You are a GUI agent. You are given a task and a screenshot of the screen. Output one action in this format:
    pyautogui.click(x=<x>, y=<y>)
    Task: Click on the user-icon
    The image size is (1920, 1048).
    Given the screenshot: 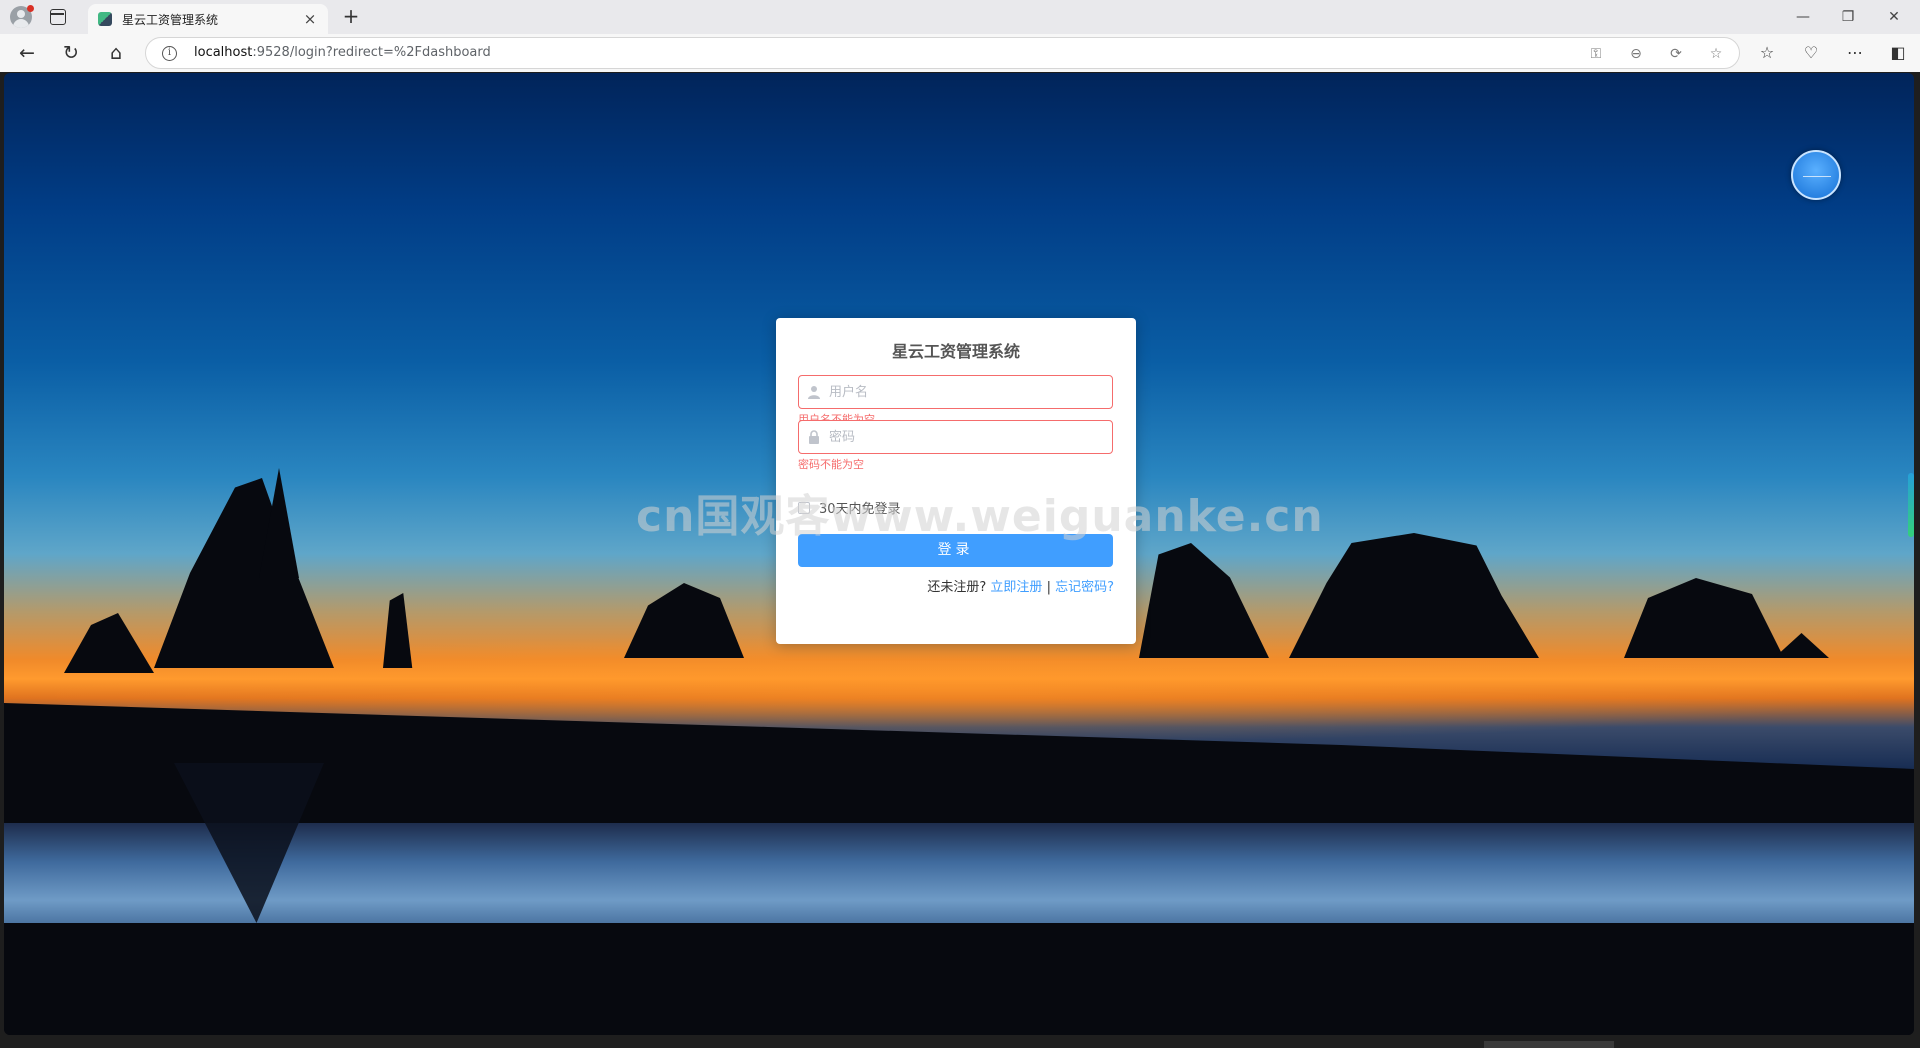 What is the action you would take?
    pyautogui.click(x=814, y=392)
    